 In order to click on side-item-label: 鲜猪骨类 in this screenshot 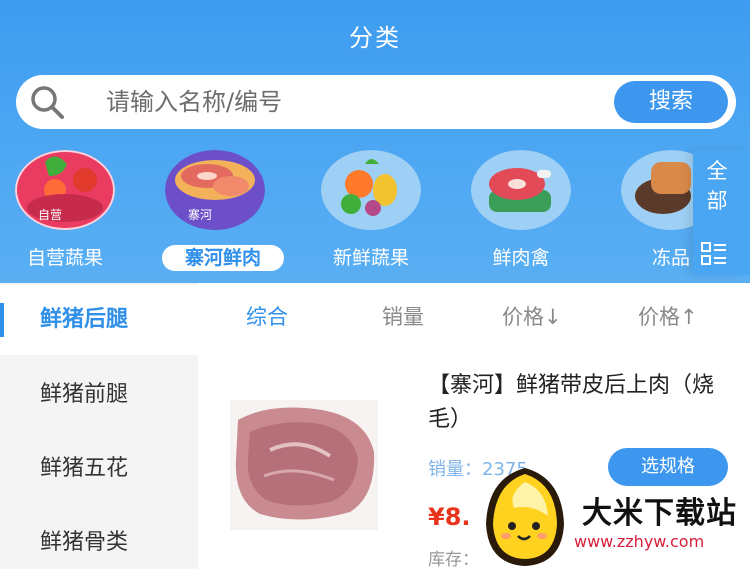, I will do `click(84, 542)`.